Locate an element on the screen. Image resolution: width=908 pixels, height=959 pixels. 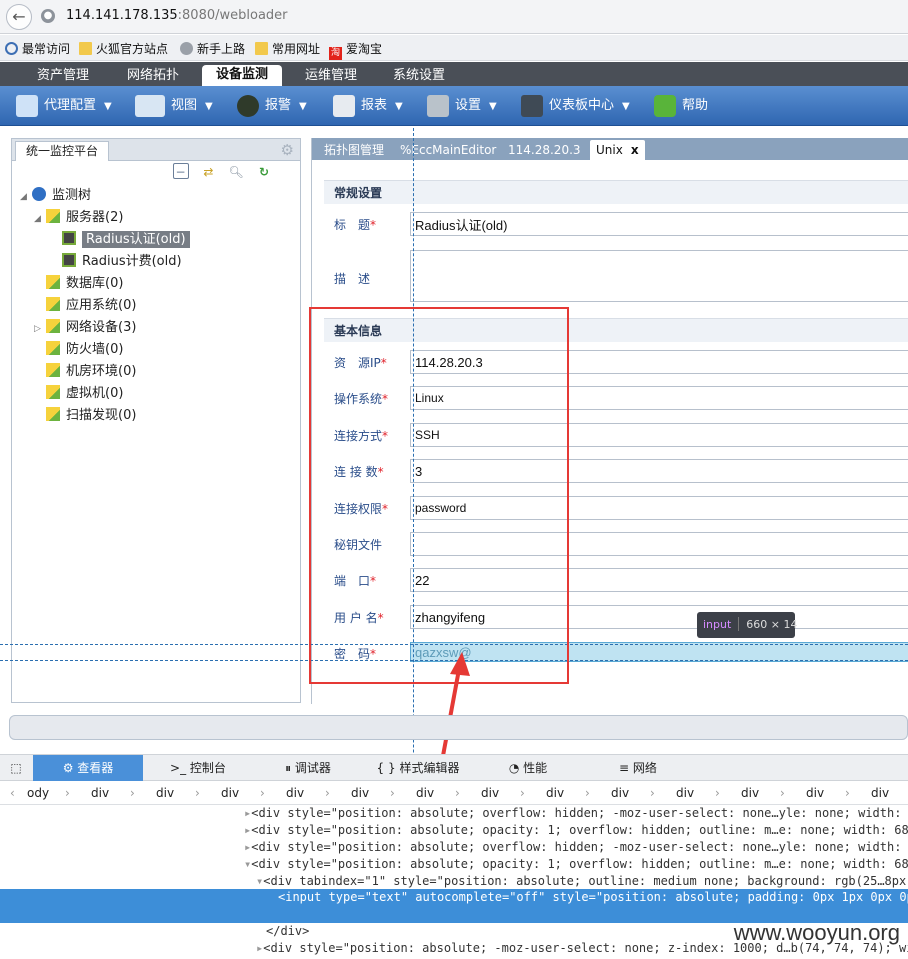
tree-node-servers: ◢ 服务器(2) is located at coordinates (78, 218).